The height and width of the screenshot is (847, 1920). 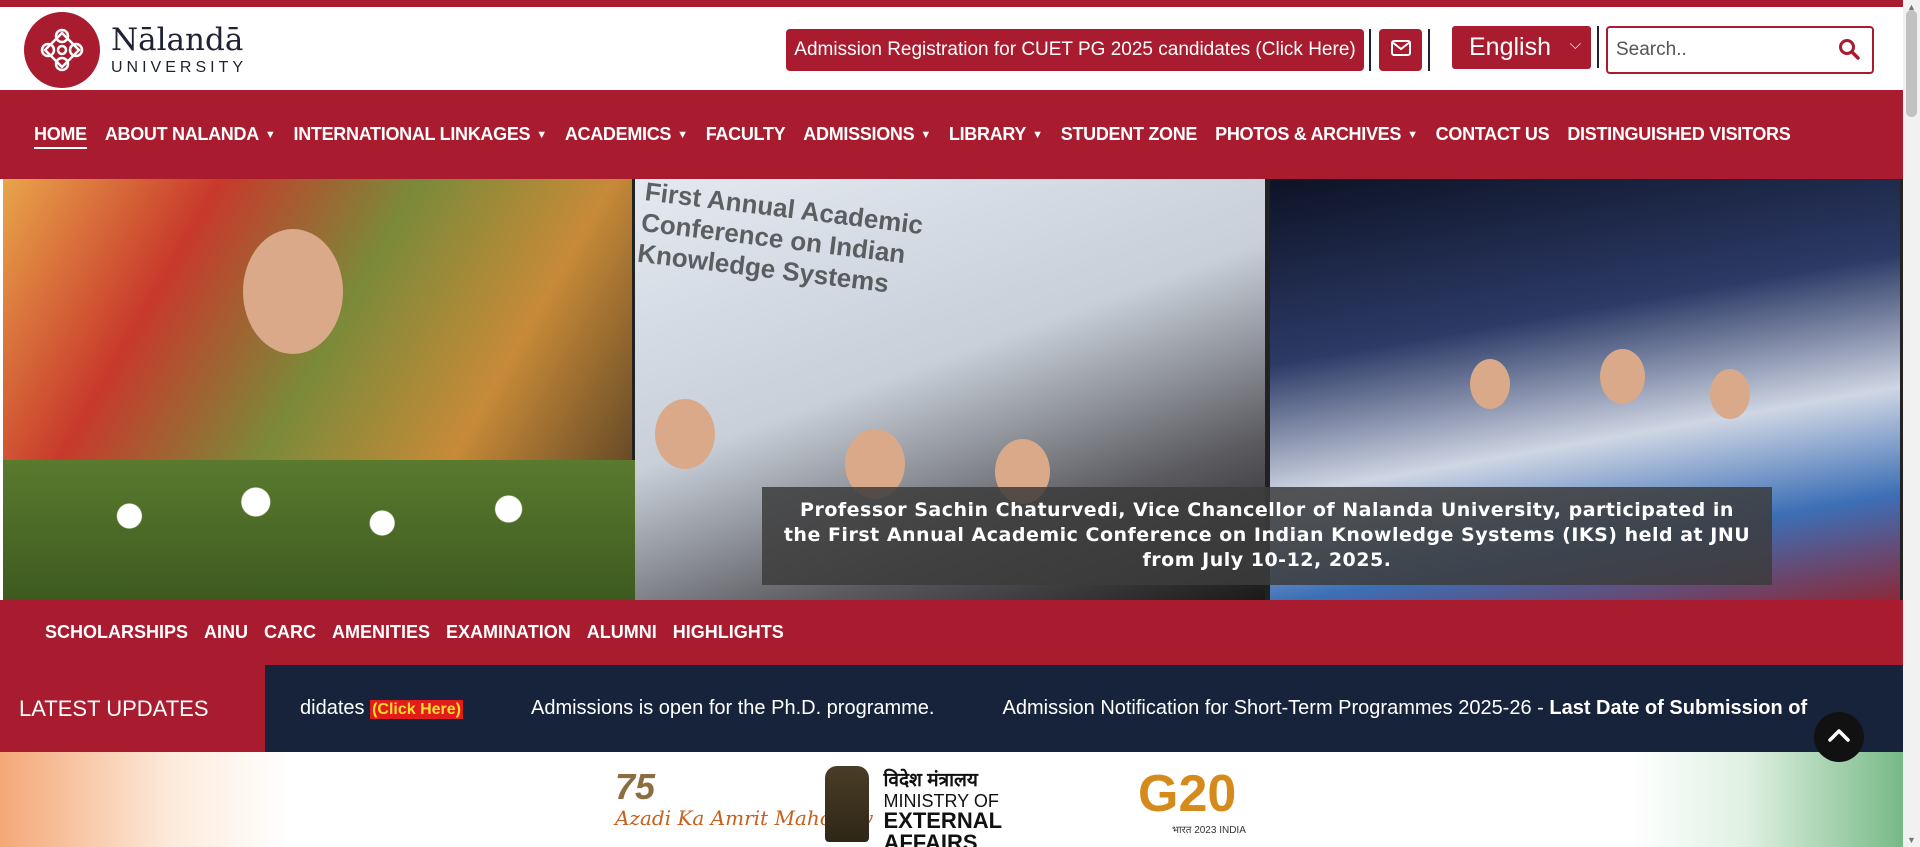 I want to click on subnav-item-scholarships: SCHOLARSHIPS, so click(x=116, y=632).